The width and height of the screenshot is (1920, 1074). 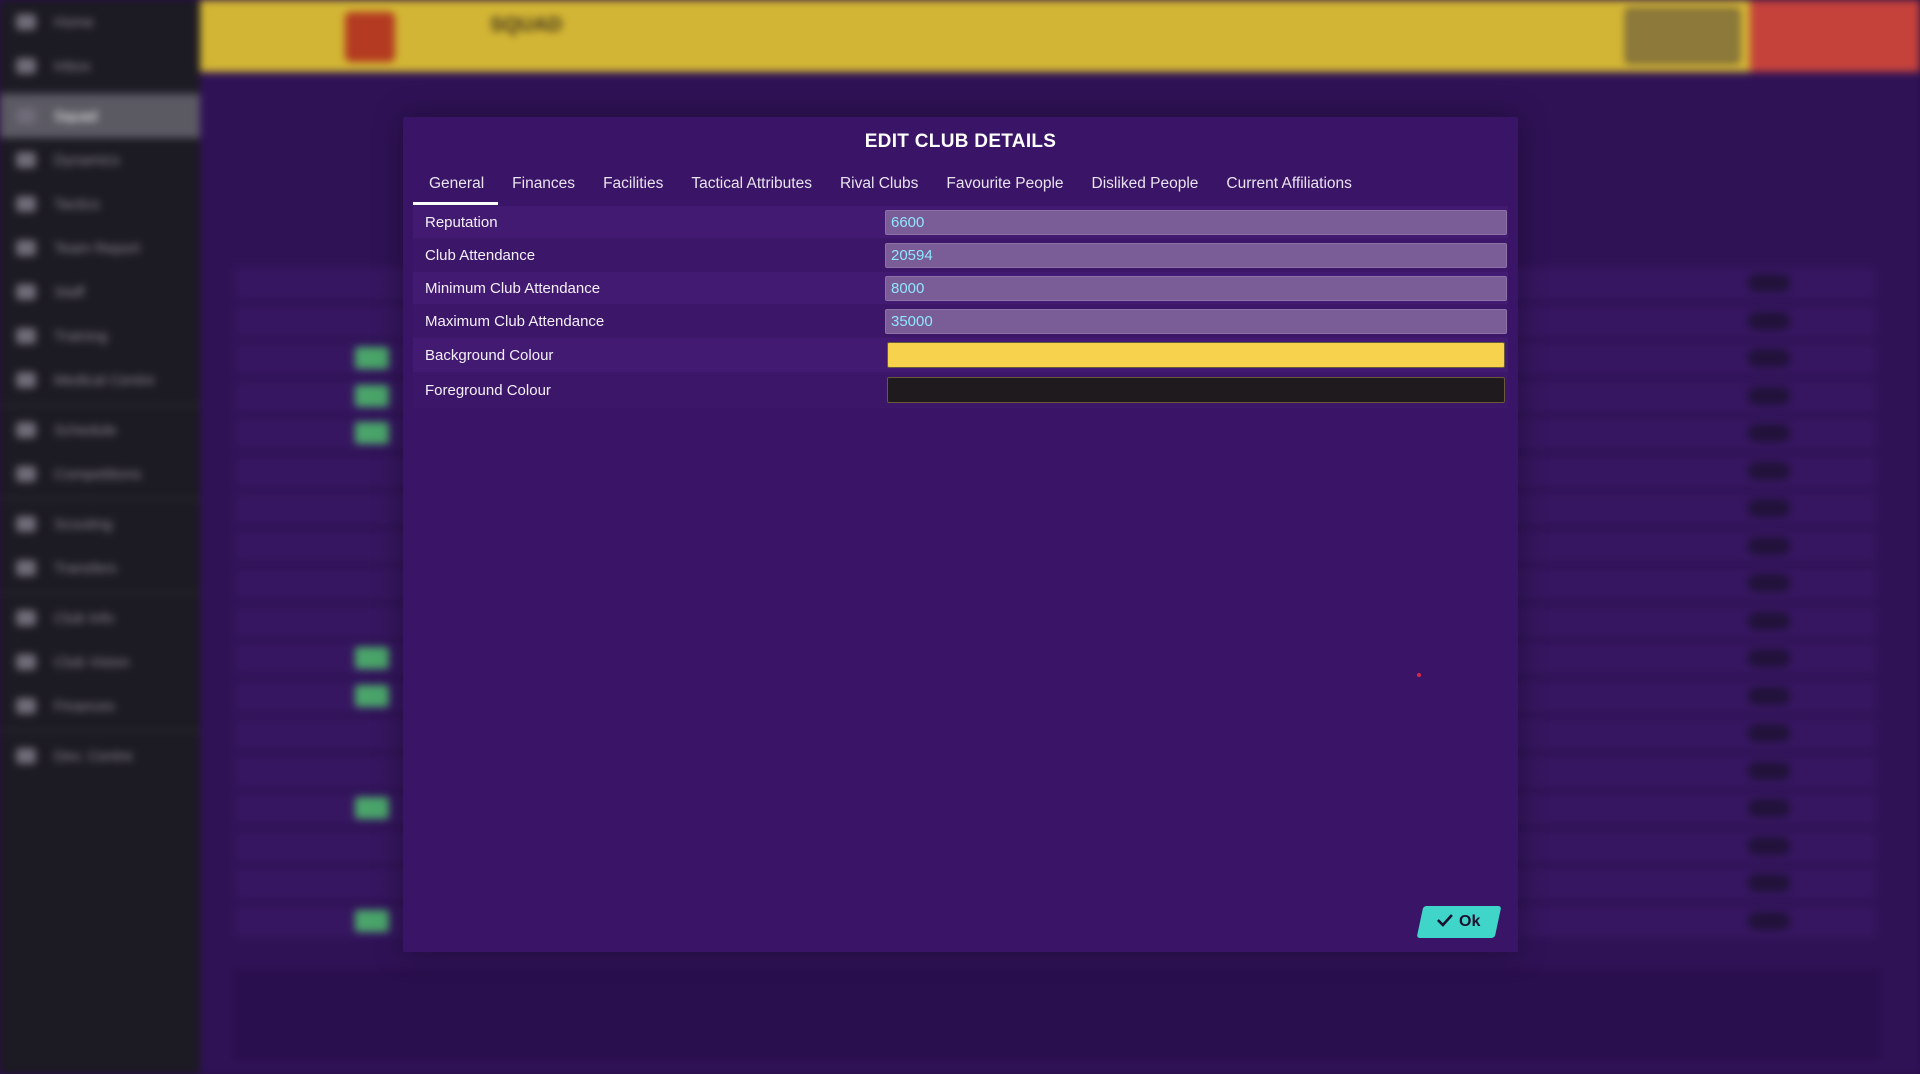 What do you see at coordinates (370, 37) in the screenshot?
I see `club-badge` at bounding box center [370, 37].